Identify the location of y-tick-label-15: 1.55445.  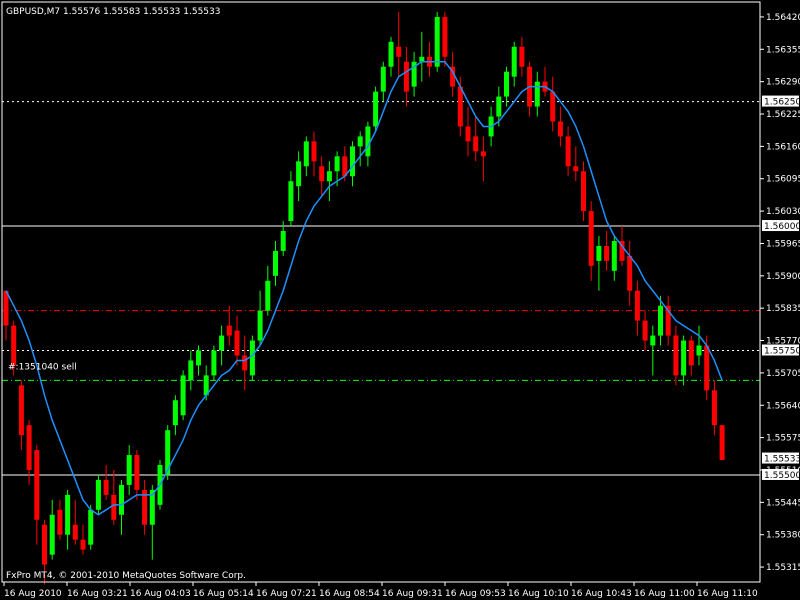
(783, 503).